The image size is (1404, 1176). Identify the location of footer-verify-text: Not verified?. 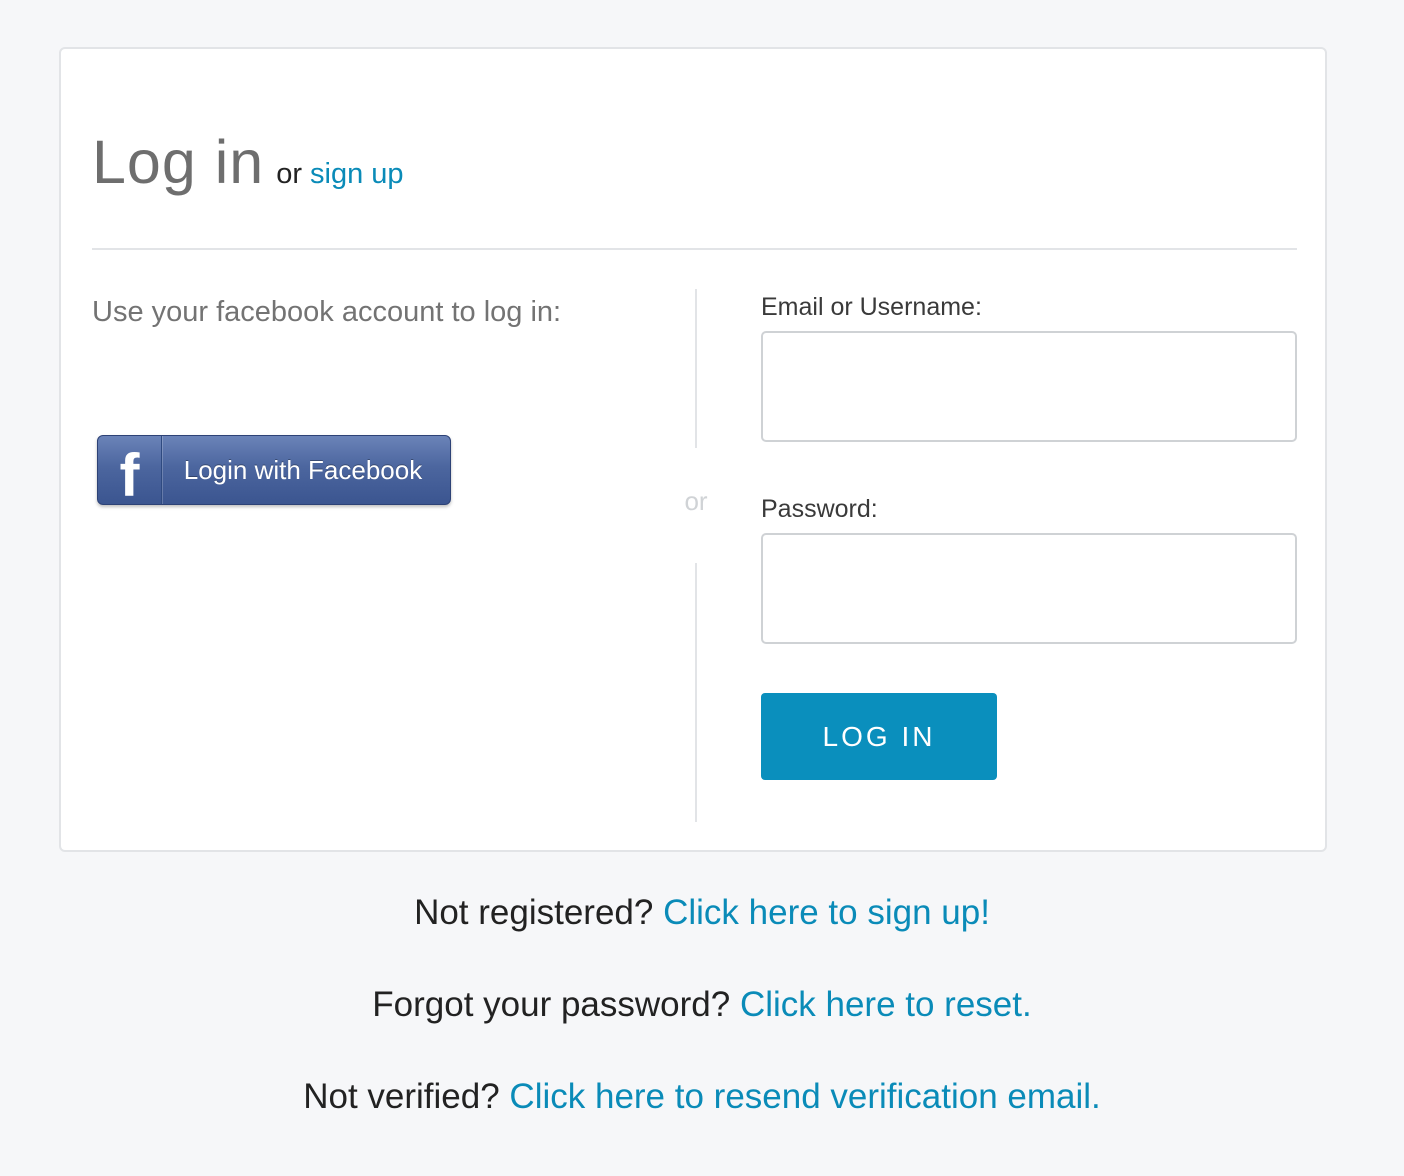
(406, 1096).